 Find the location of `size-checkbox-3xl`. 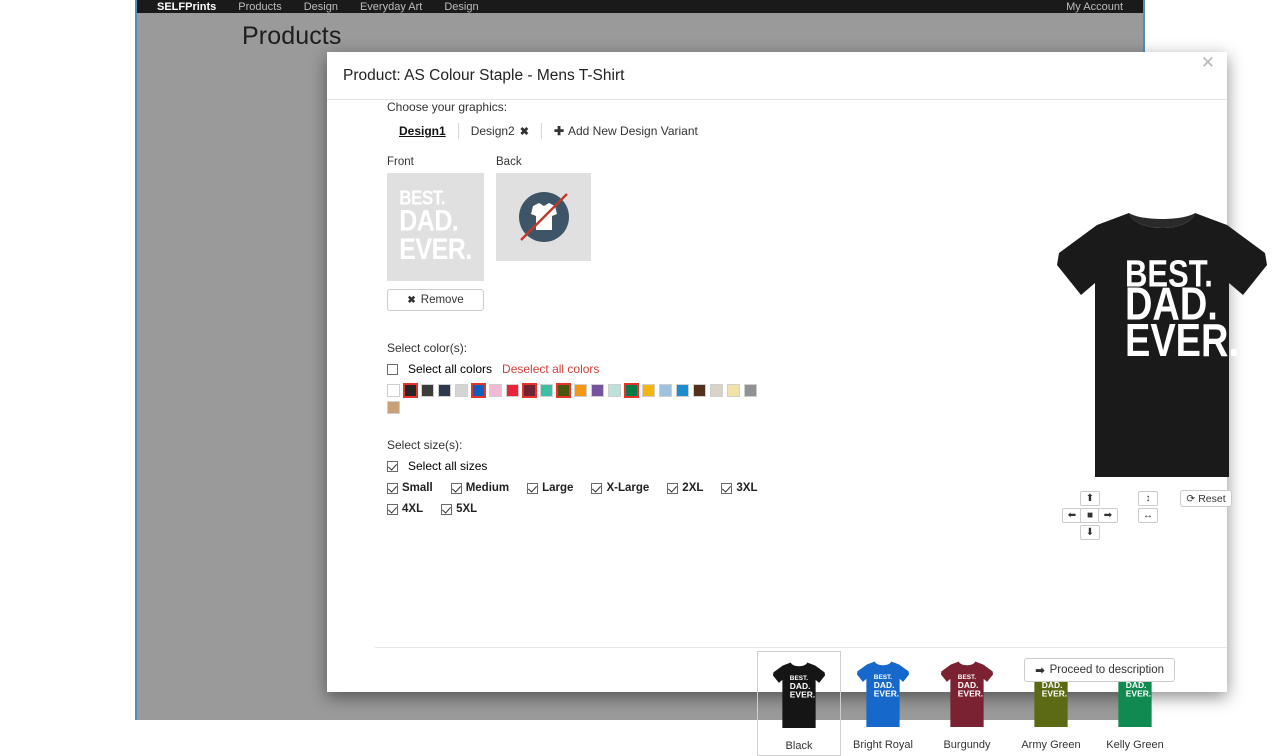

size-checkbox-3xl is located at coordinates (727, 488).